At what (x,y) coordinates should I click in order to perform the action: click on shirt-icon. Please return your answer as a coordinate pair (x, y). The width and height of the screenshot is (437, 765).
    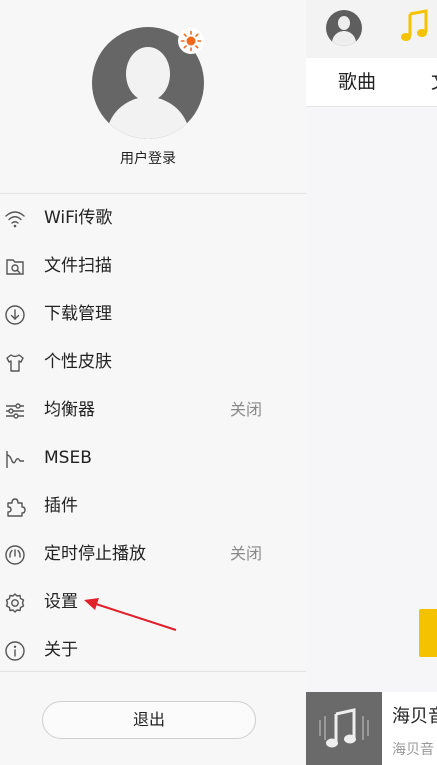
    Looking at the image, I should click on (15, 363).